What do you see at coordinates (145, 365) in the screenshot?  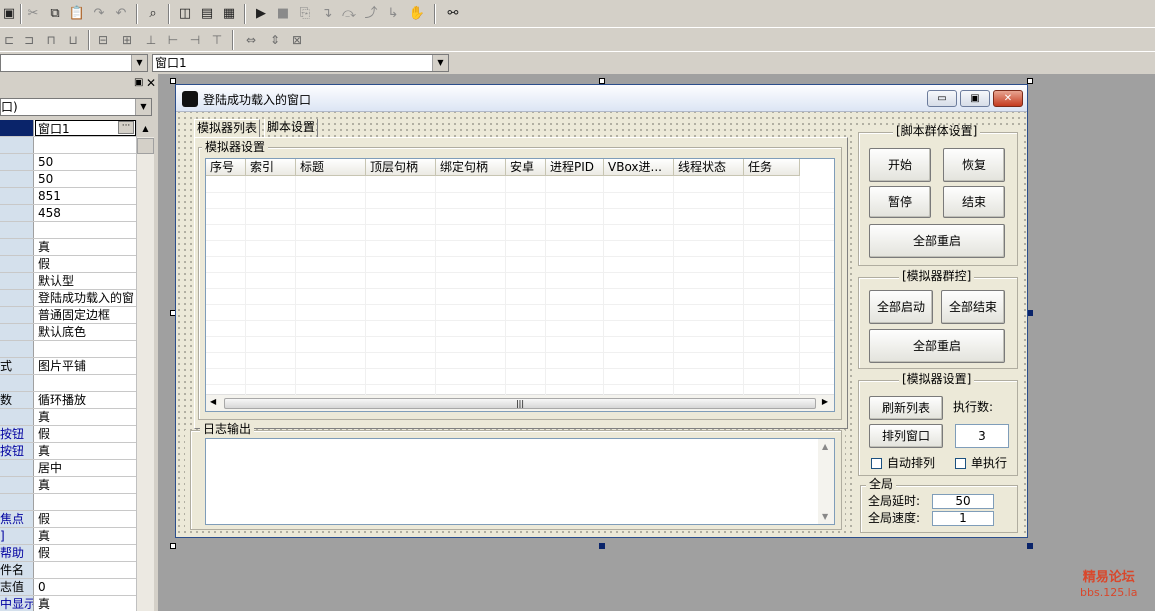 I see `property-scrollbar: ▲` at bounding box center [145, 365].